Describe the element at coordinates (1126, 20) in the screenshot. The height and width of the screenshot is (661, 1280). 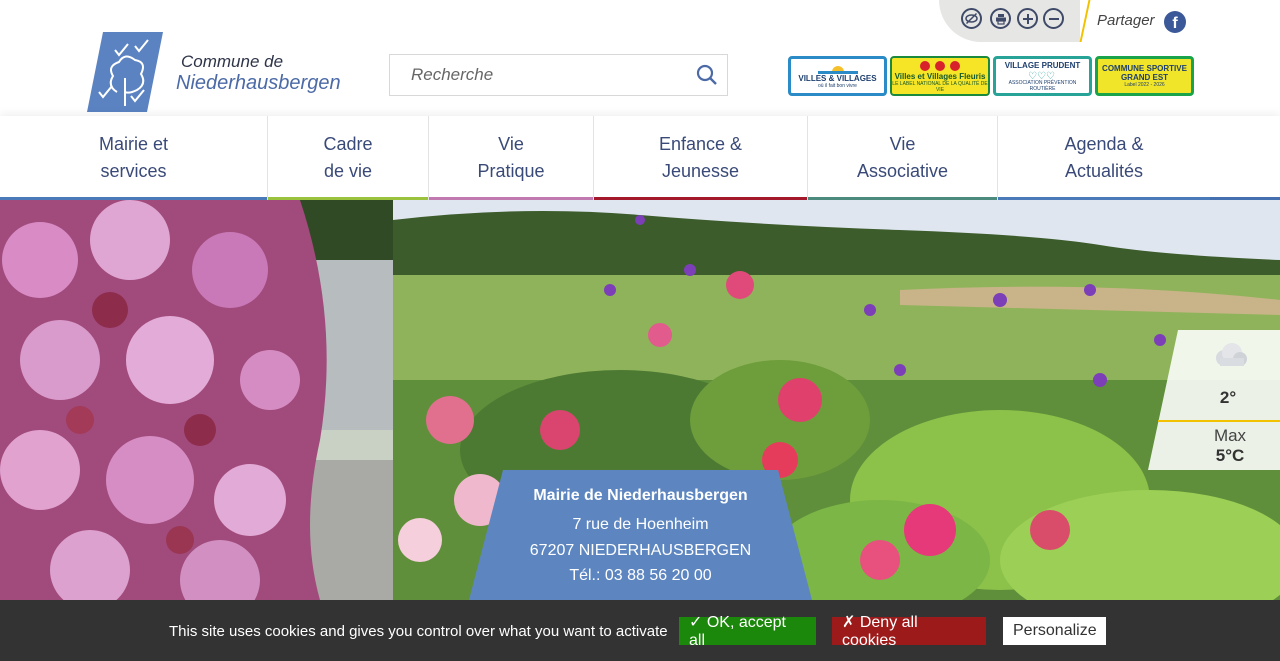
I see `share-label: Partager` at that location.